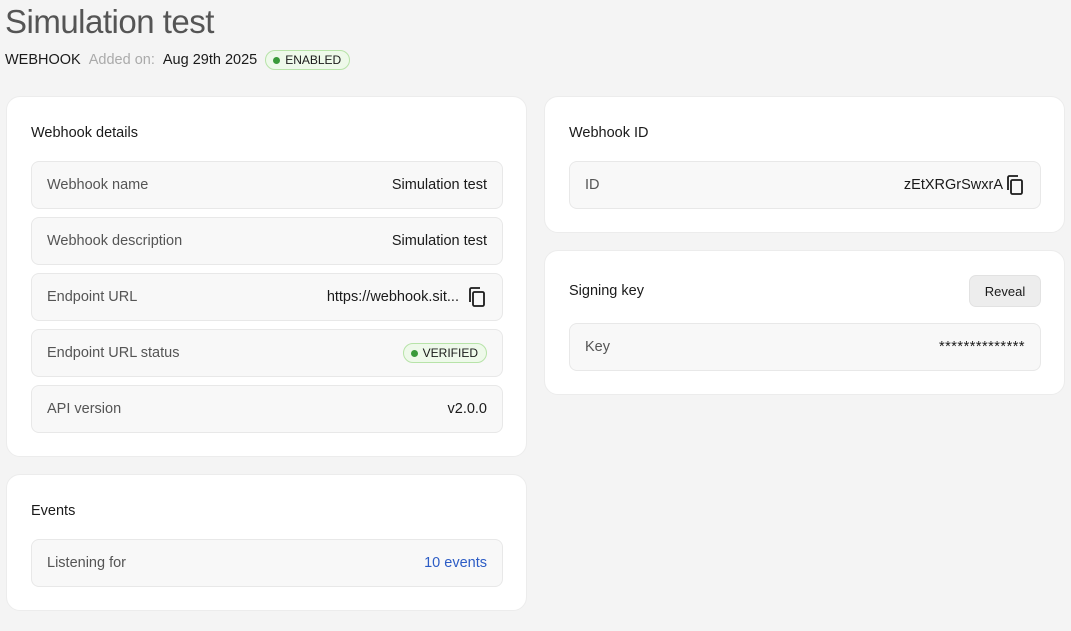 The height and width of the screenshot is (631, 1071). What do you see at coordinates (267, 185) in the screenshot?
I see `webhook-name-row: Webhook name Simulation test` at bounding box center [267, 185].